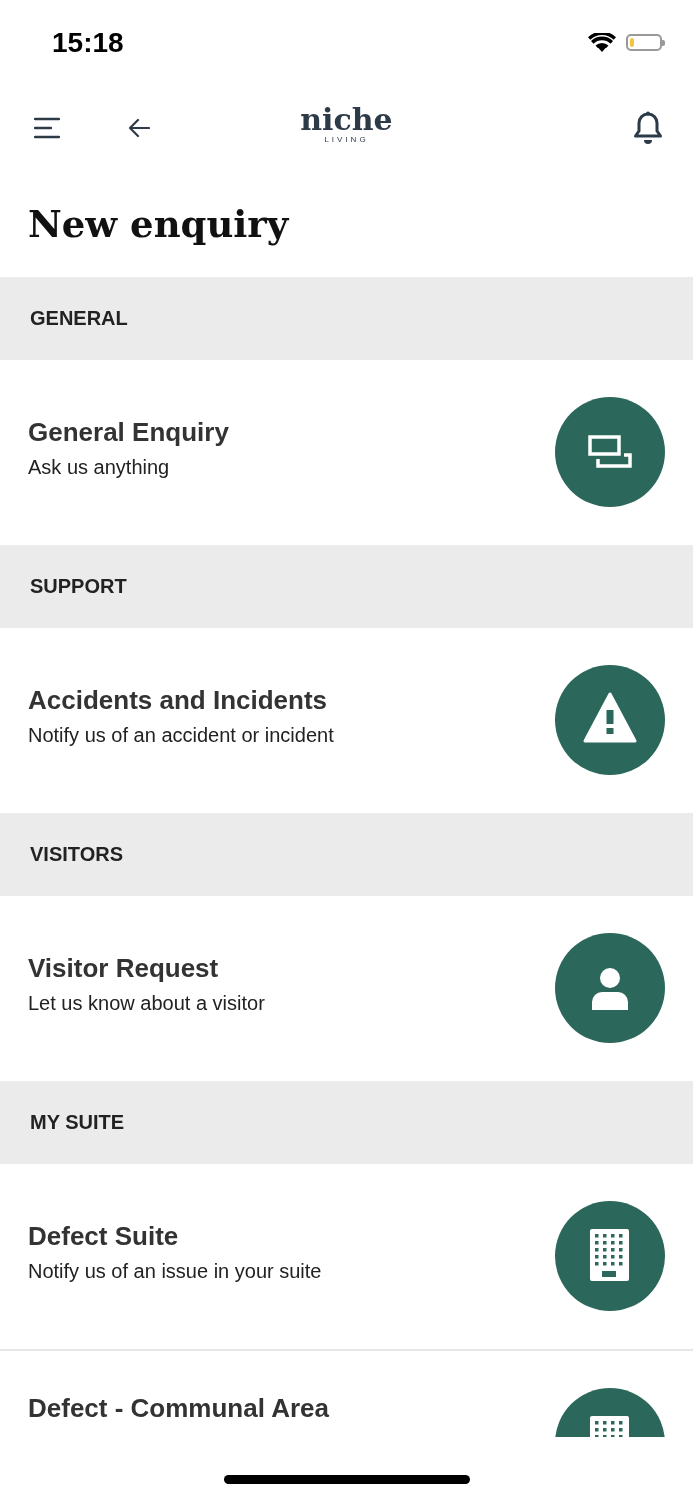 The width and height of the screenshot is (693, 1500). Describe the element at coordinates (346, 318) in the screenshot. I see `section-header: GENERAL` at that location.